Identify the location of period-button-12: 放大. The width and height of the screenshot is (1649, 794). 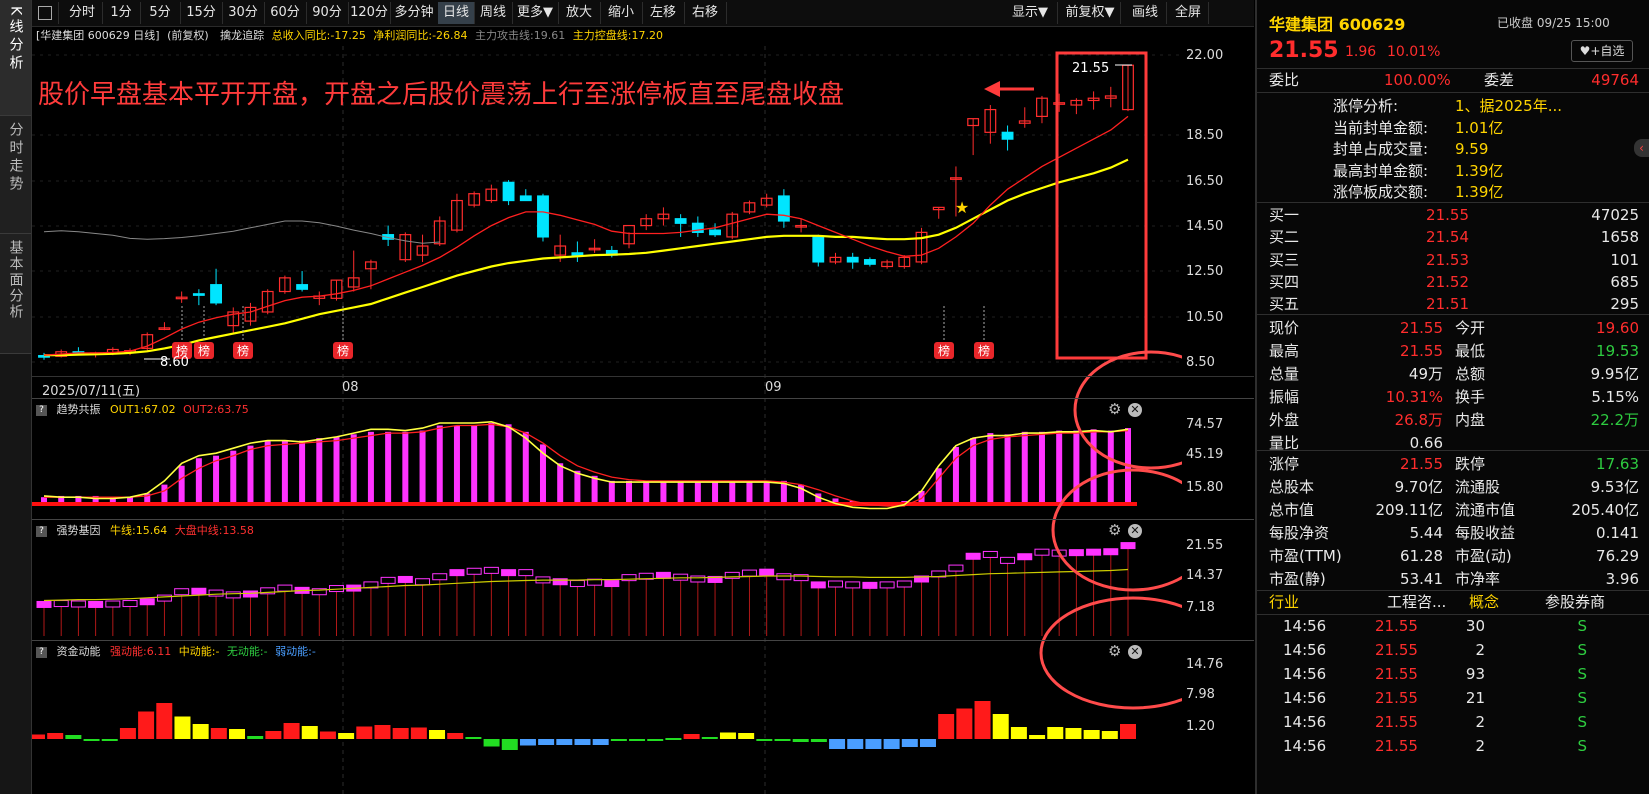
(579, 13).